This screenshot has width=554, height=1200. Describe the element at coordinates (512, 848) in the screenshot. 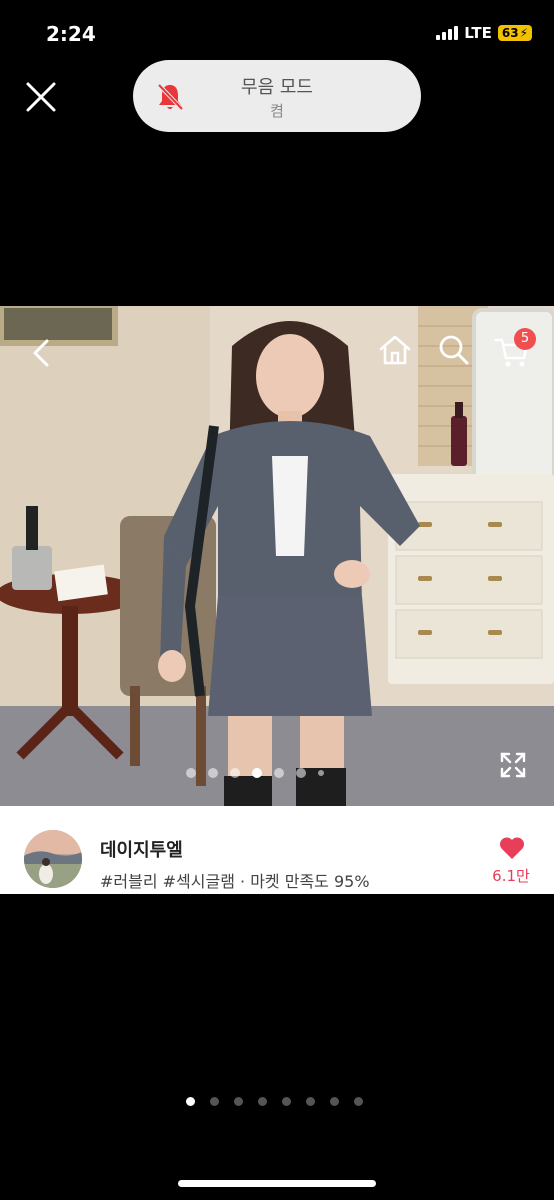

I see `heart-icon` at that location.